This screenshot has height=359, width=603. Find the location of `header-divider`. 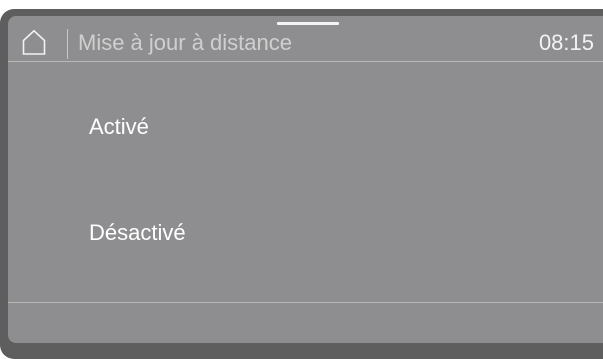

header-divider is located at coordinates (305, 61).